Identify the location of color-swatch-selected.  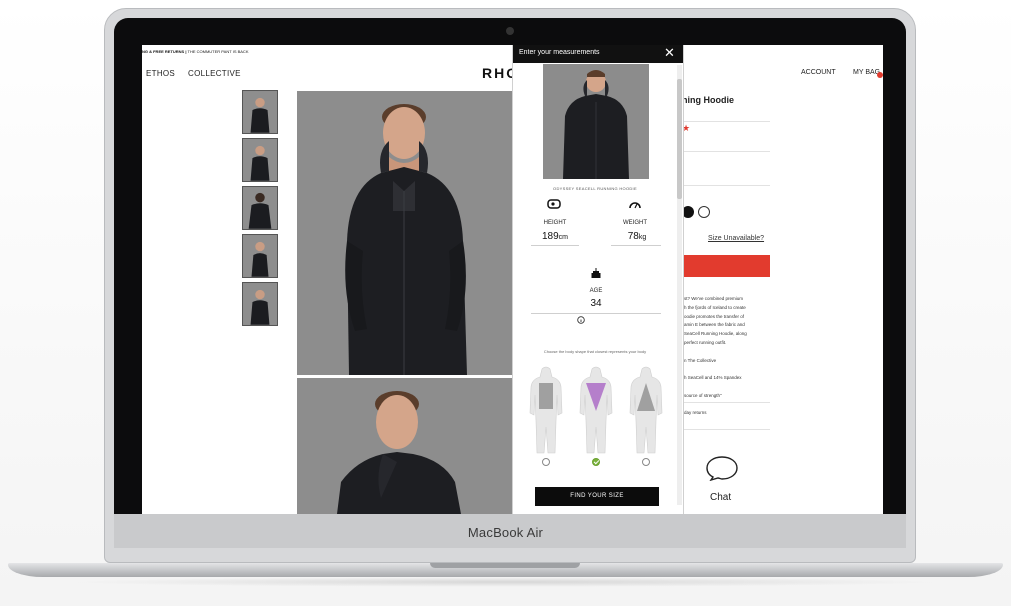
(704, 212).